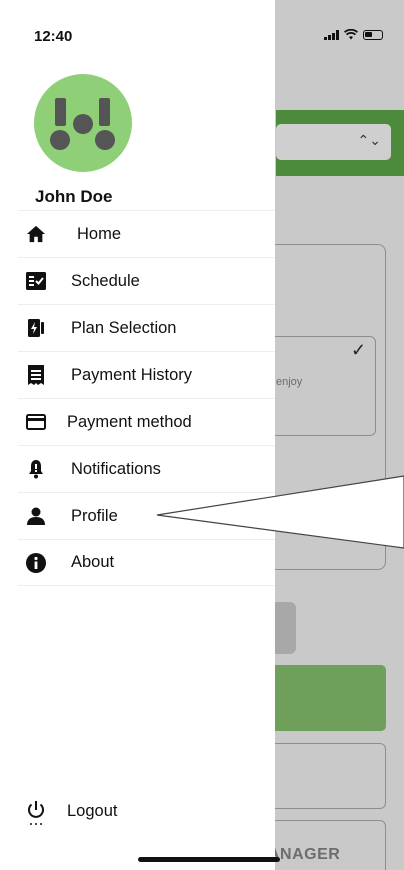  Describe the element at coordinates (280, 512) in the screenshot. I see `callout-pointer` at that location.